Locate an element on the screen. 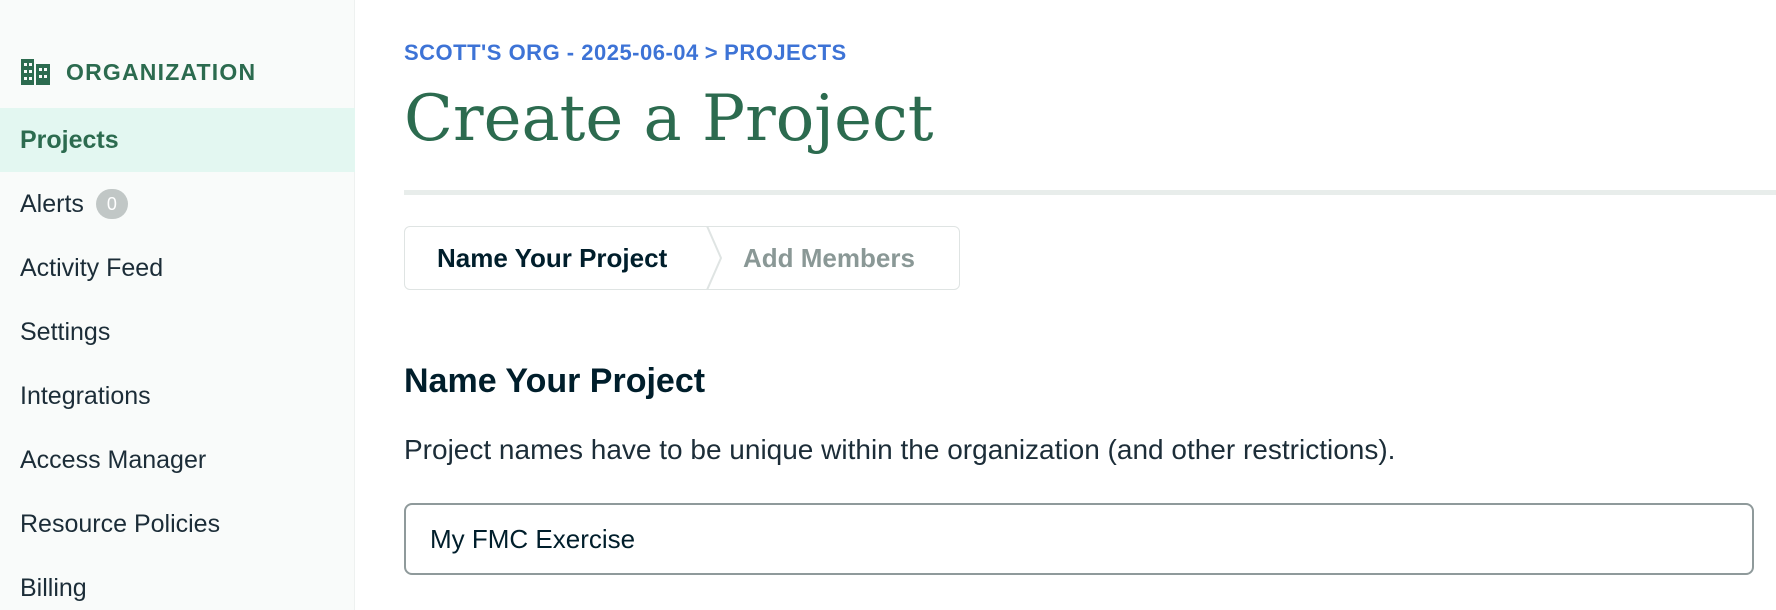  sidebar-item-label: Settings is located at coordinates (65, 331).